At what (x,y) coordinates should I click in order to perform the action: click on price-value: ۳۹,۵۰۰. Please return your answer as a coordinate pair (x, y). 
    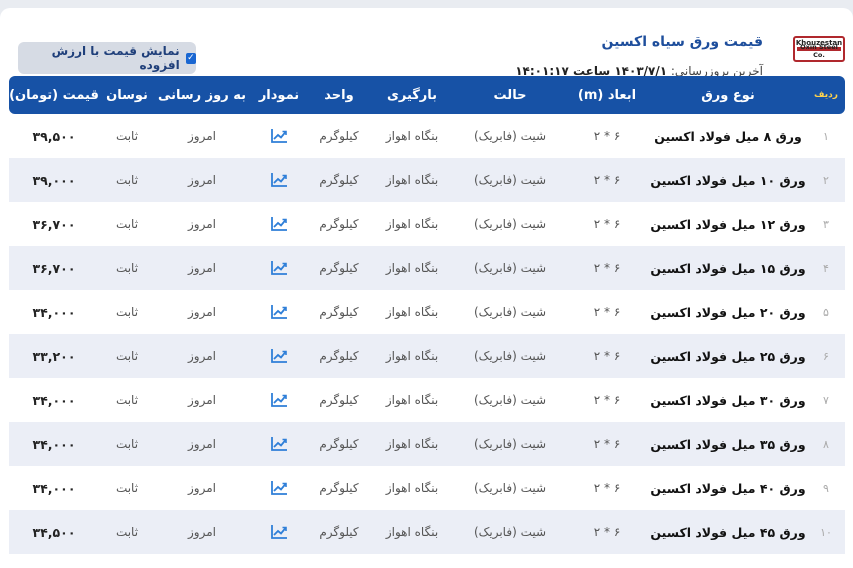
    Looking at the image, I should click on (54, 136).